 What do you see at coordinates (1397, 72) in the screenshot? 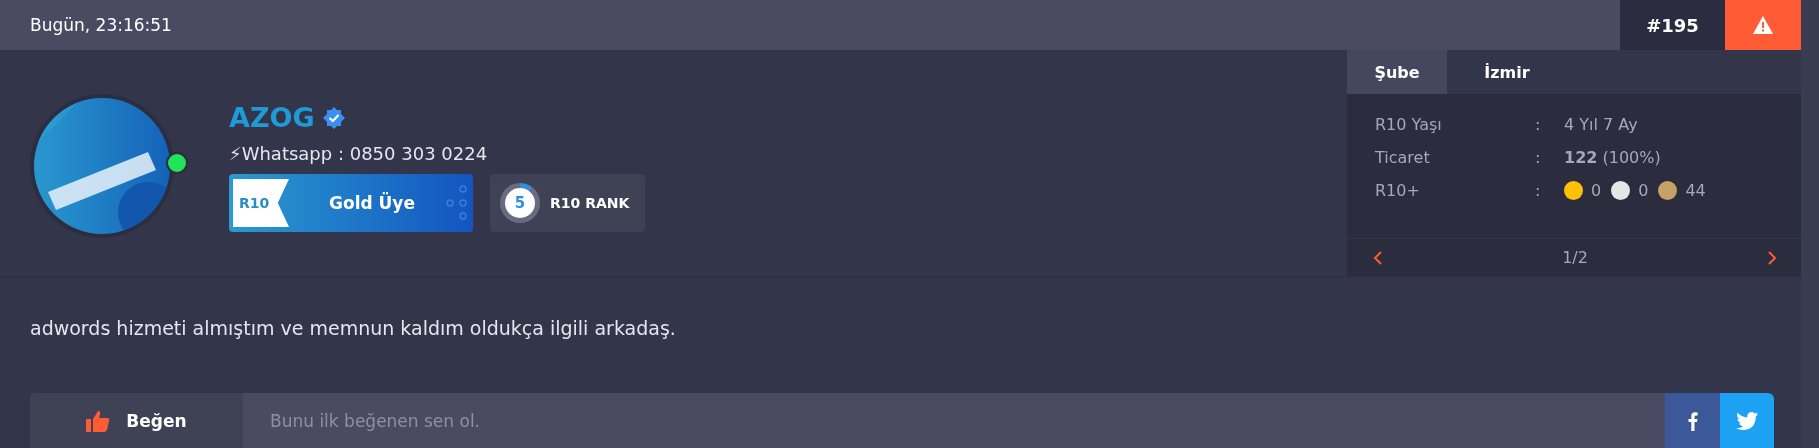
I see `info-tab: Şube` at bounding box center [1397, 72].